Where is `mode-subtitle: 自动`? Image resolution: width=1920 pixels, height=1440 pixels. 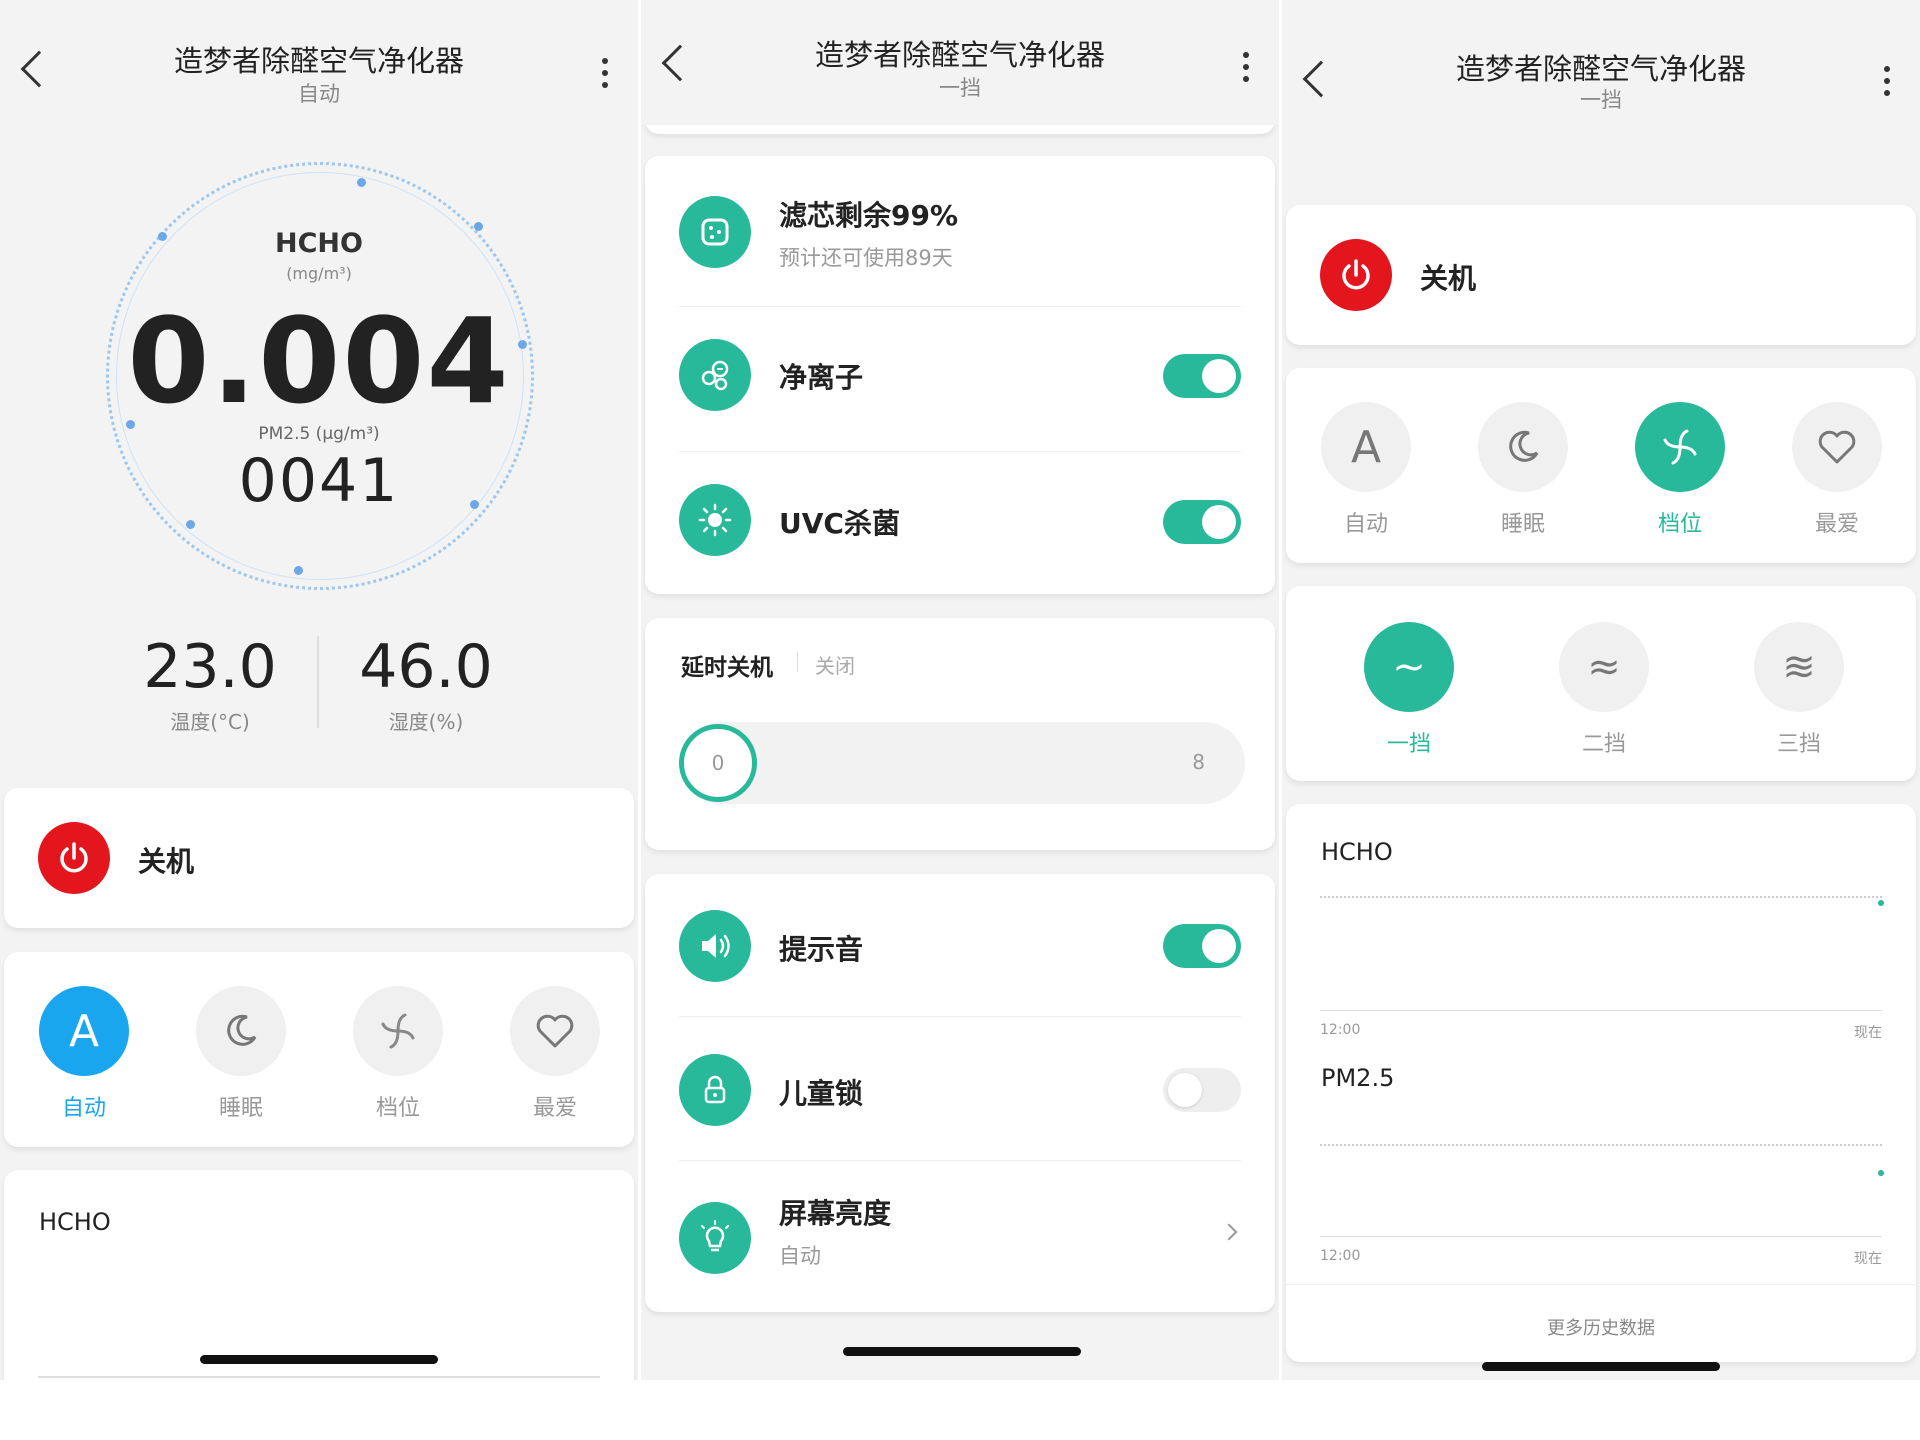
mode-subtitle: 自动 is located at coordinates (319, 94).